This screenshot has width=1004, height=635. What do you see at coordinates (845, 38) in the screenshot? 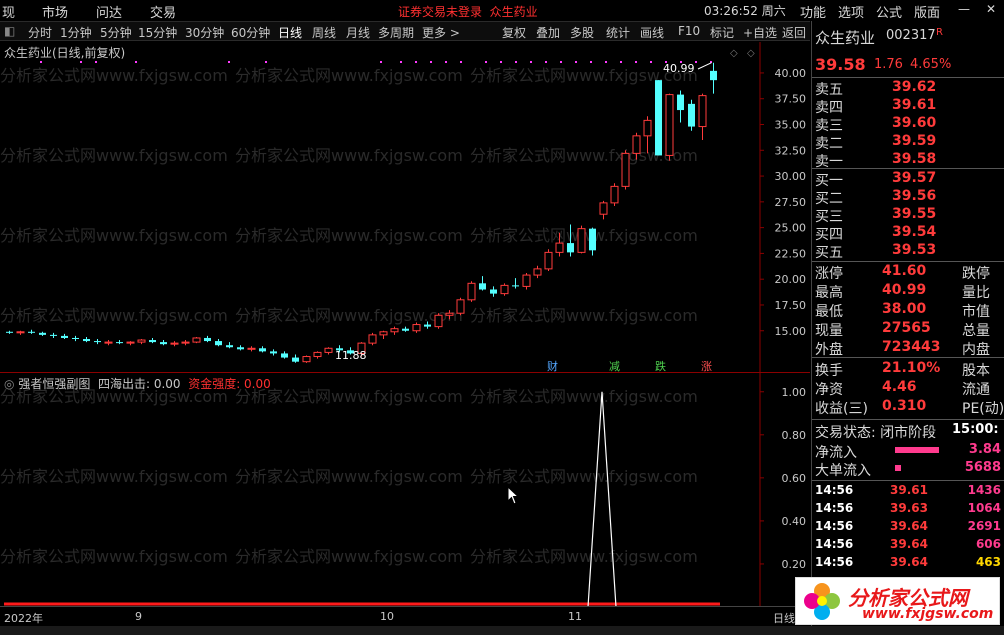
I see `stock-name: 众生药业` at bounding box center [845, 38].